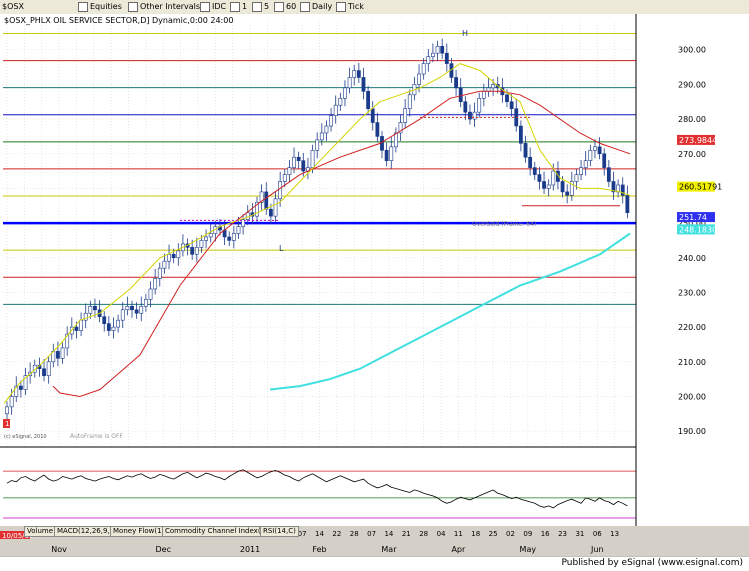  I want to click on price-tick-label: 220.00, so click(692, 327).